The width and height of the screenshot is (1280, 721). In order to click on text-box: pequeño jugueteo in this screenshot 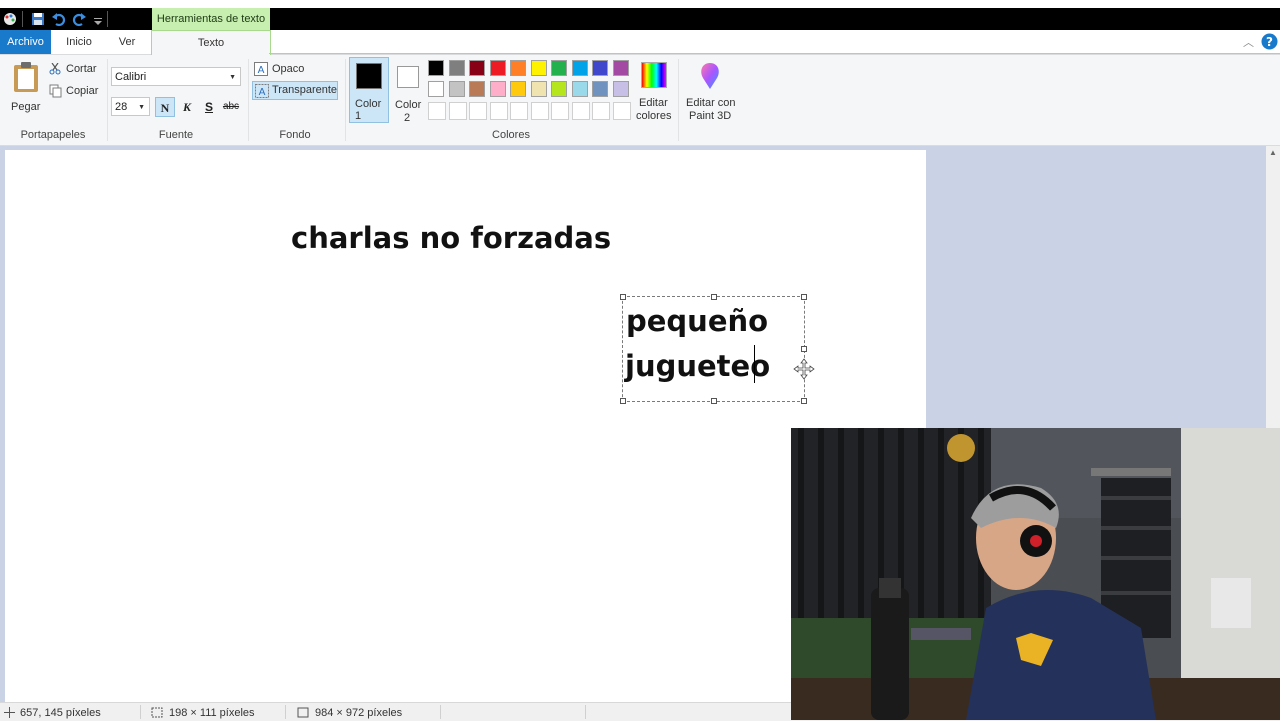, I will do `click(717, 349)`.